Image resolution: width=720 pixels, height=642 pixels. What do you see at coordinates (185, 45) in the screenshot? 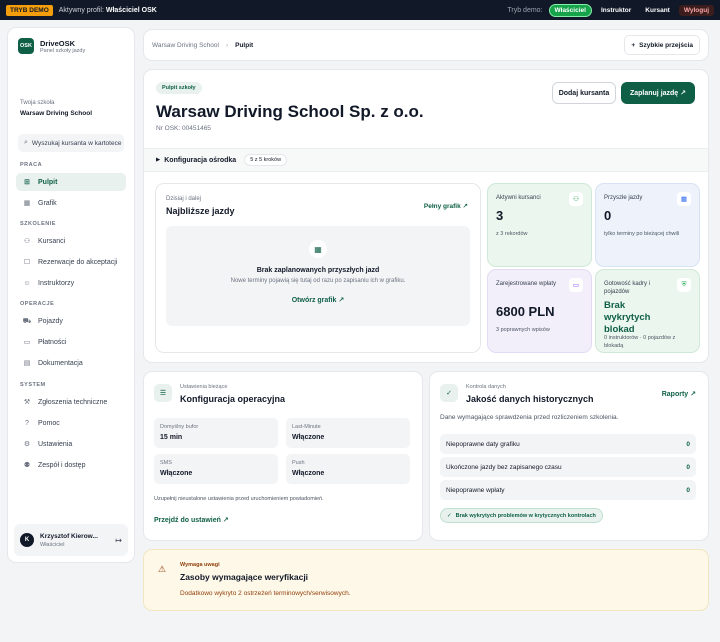
I see `breadcrumb-root: Warsaw Driving School` at bounding box center [185, 45].